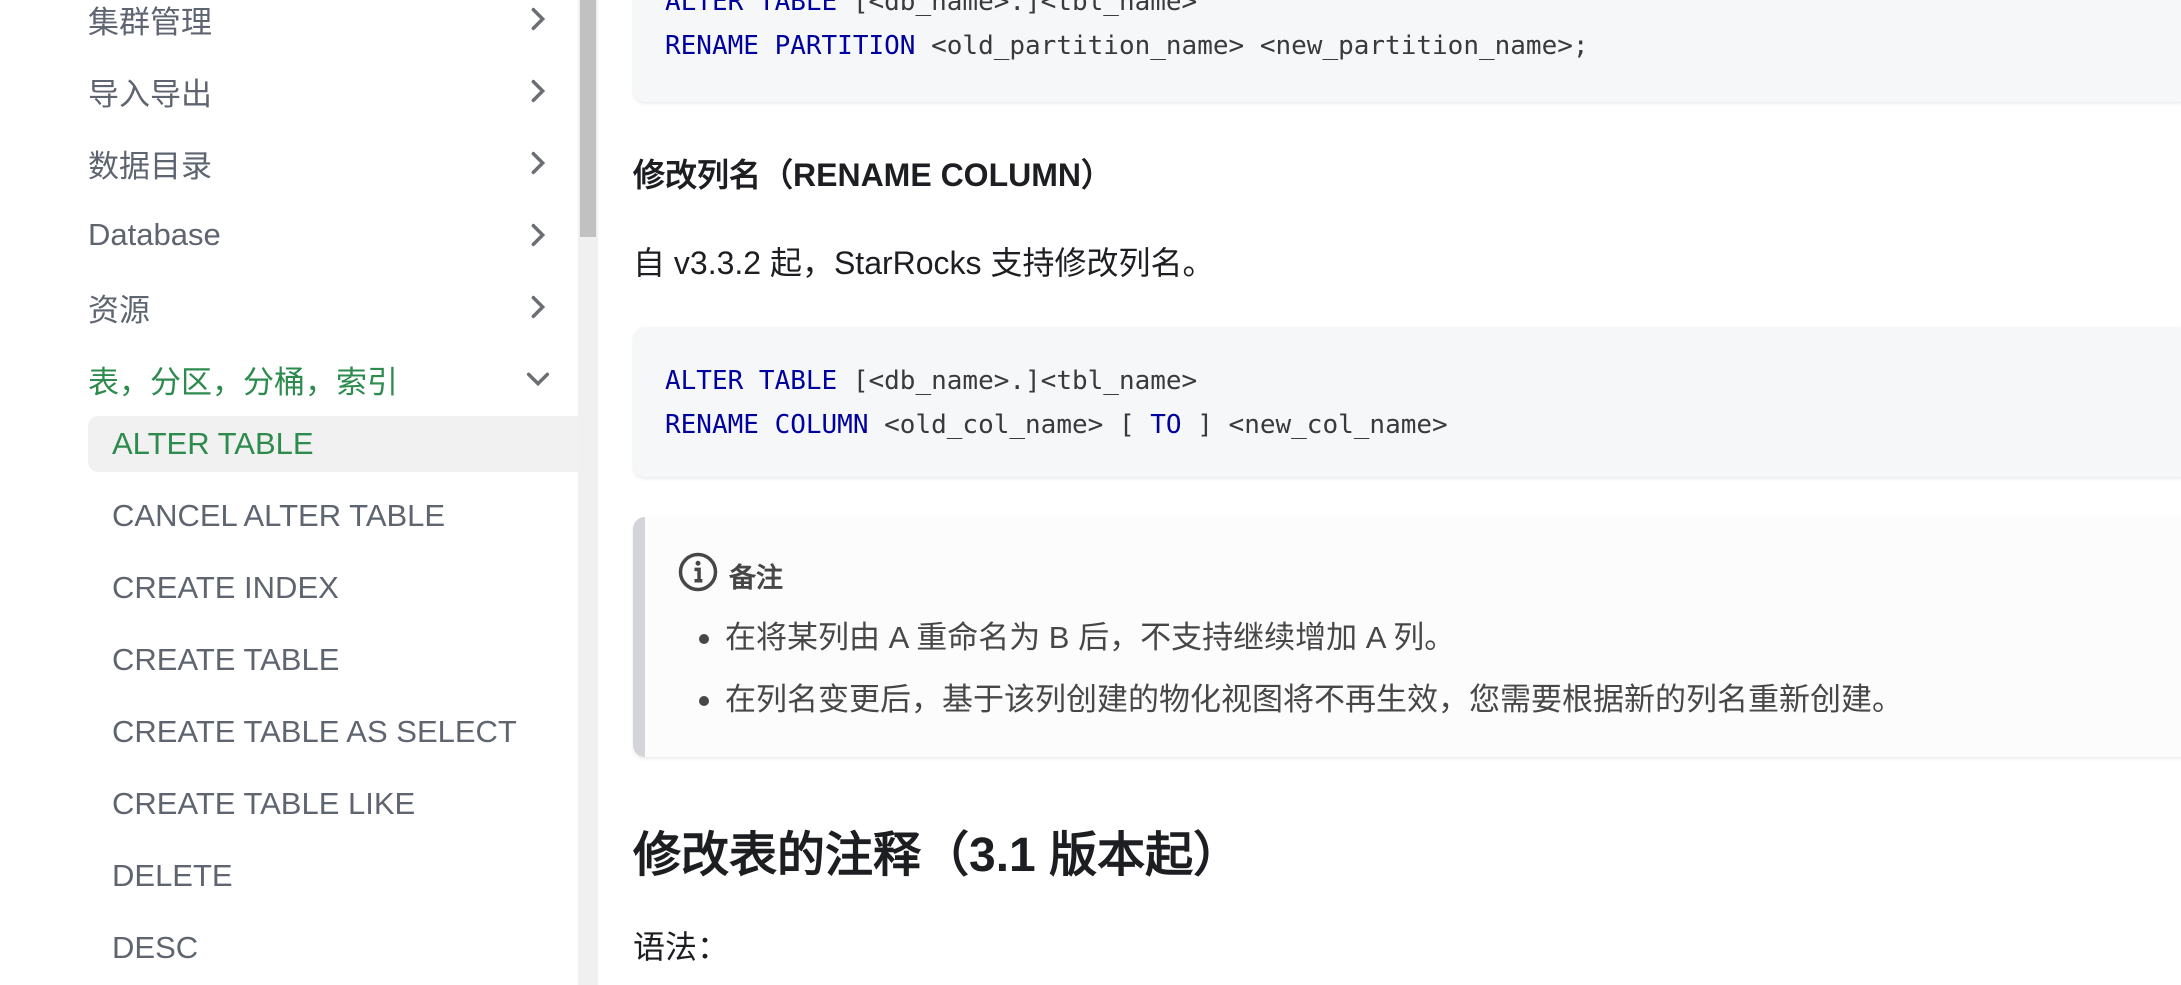 The width and height of the screenshot is (2181, 985). Describe the element at coordinates (172, 875) in the screenshot. I see `sidebar-item-label: DELETE` at that location.